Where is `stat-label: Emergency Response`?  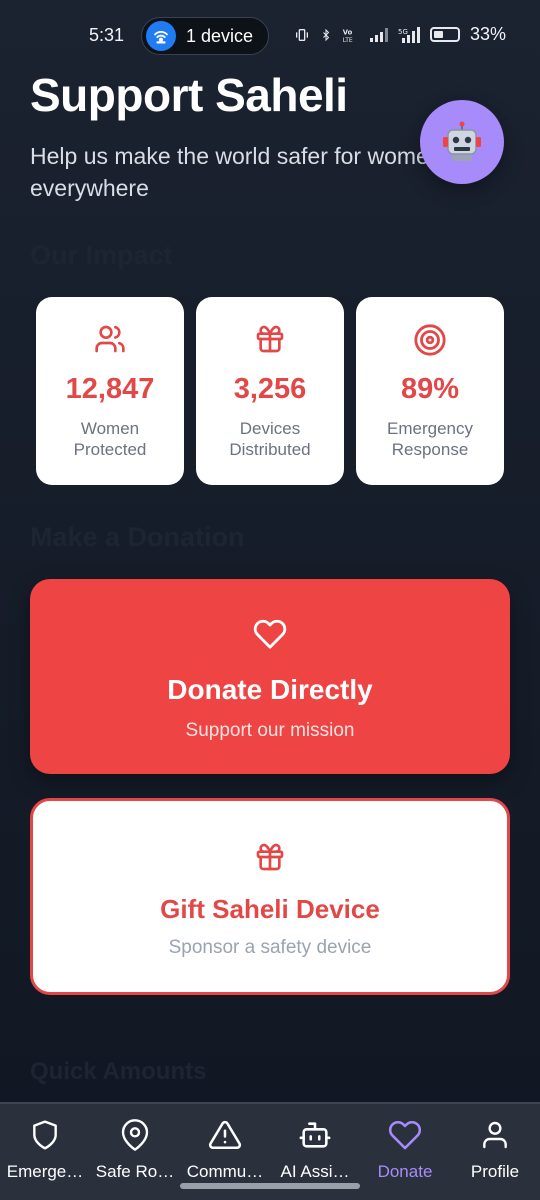
stat-label: Emergency Response is located at coordinates (430, 439).